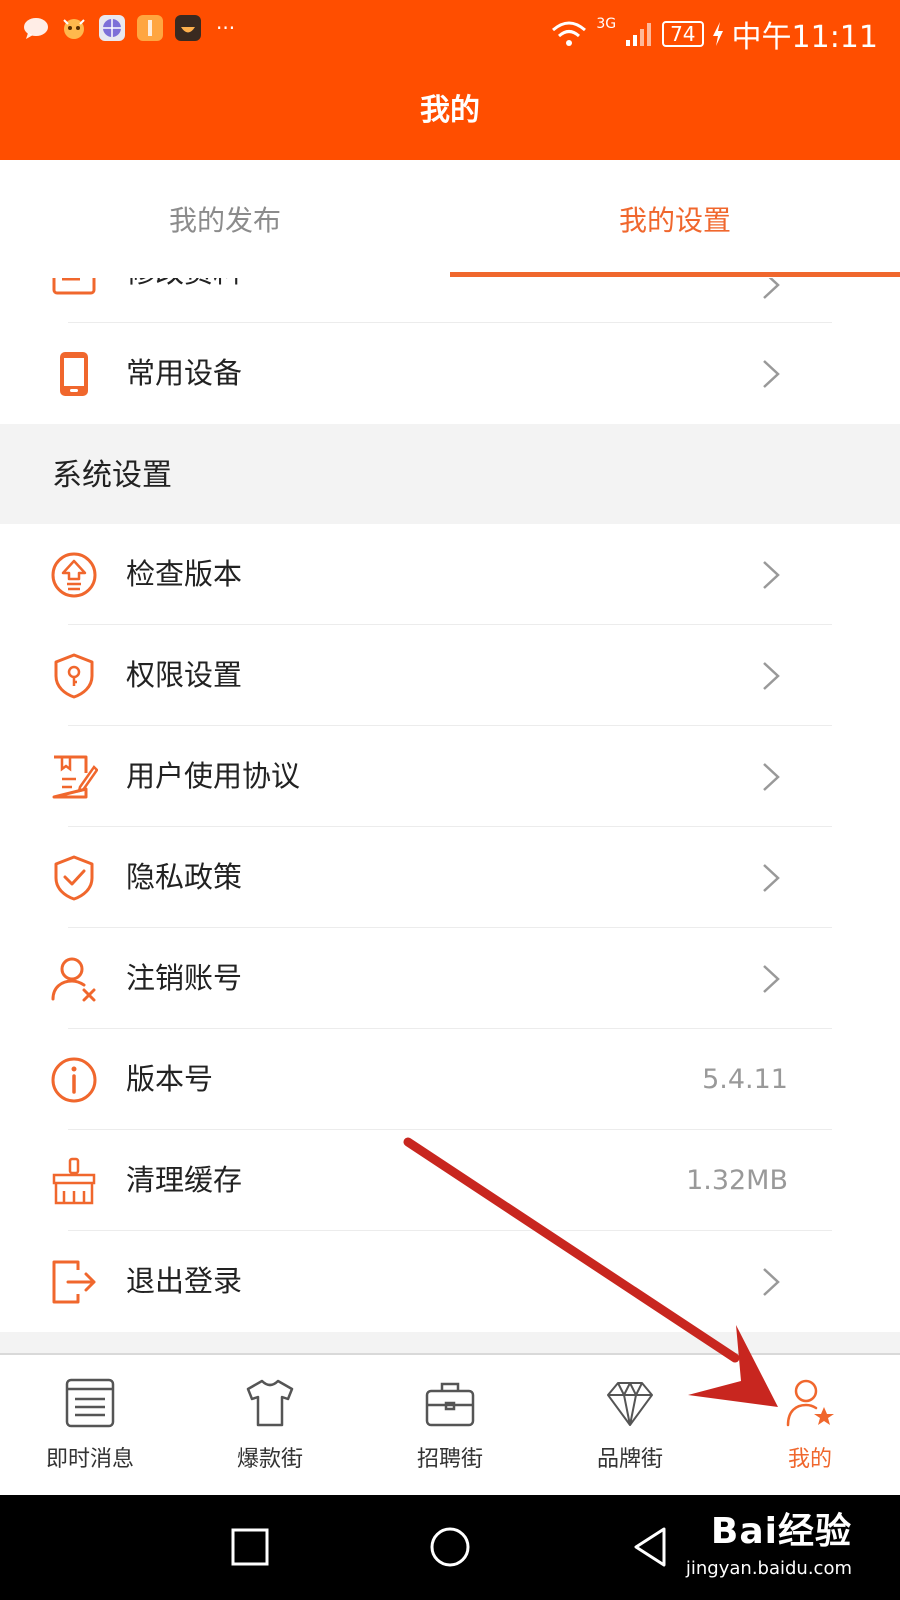  Describe the element at coordinates (74, 676) in the screenshot. I see `shield-key-icon` at that location.